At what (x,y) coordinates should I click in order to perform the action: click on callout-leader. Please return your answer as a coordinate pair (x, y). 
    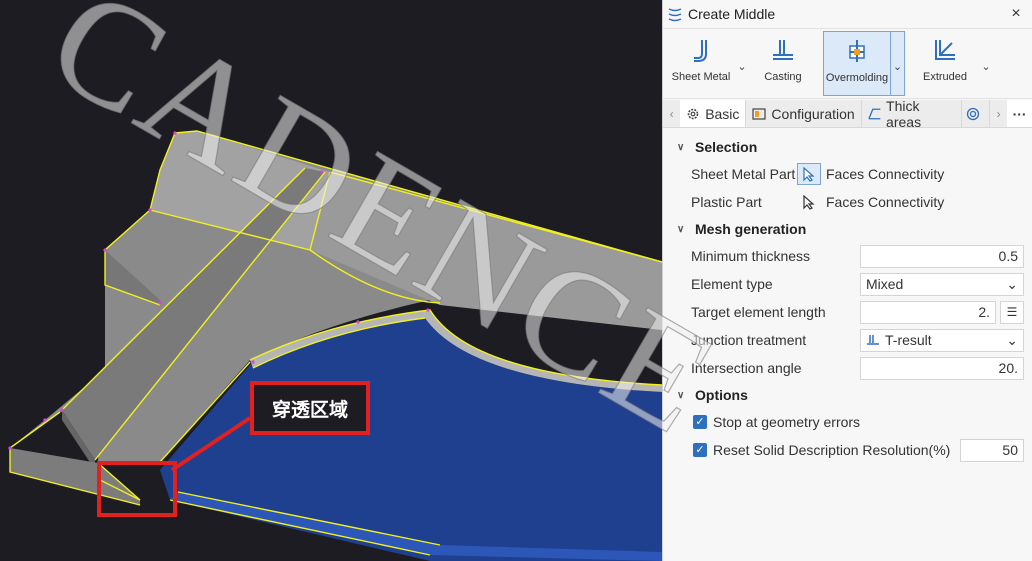
    Looking at the image, I should click on (211, 444).